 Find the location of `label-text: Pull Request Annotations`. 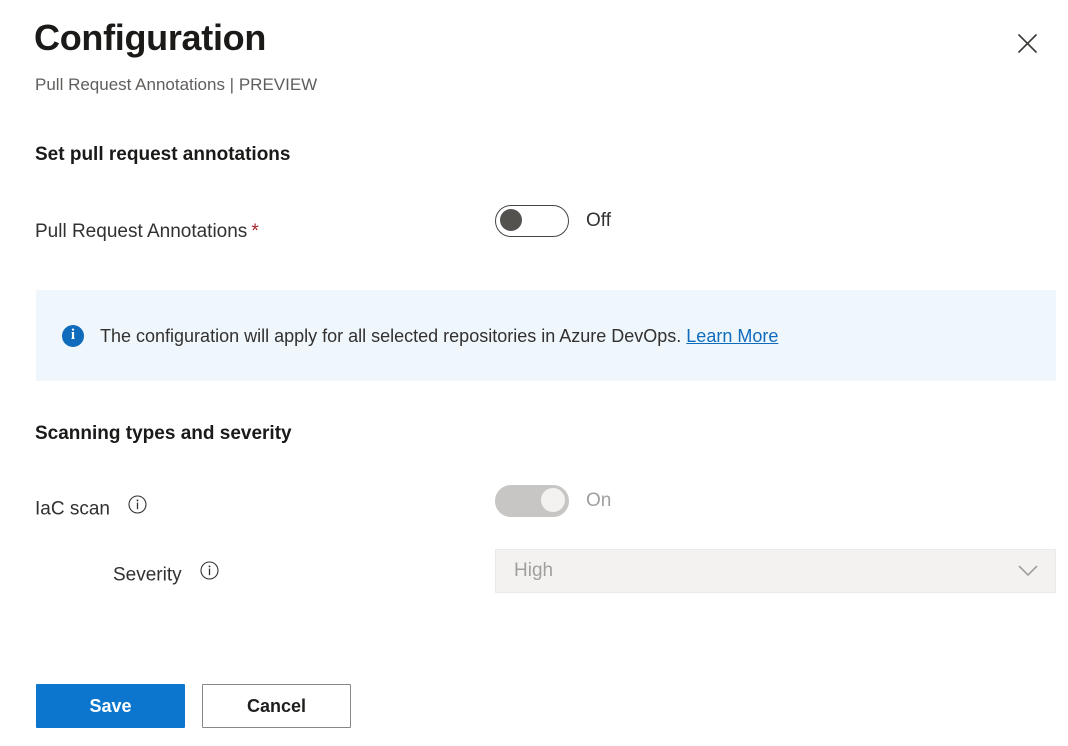

label-text: Pull Request Annotations is located at coordinates (141, 231).